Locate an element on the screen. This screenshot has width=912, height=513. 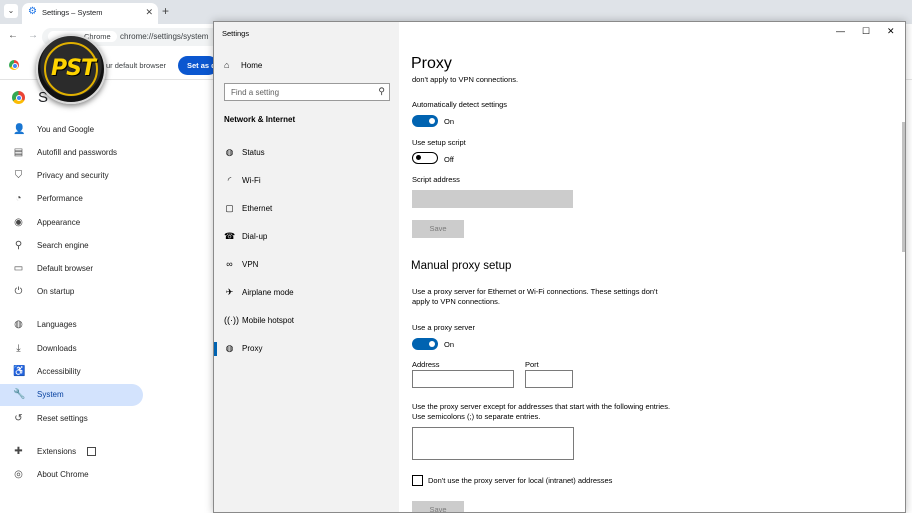
close-icon: ✕ is located at coordinates (891, 31).